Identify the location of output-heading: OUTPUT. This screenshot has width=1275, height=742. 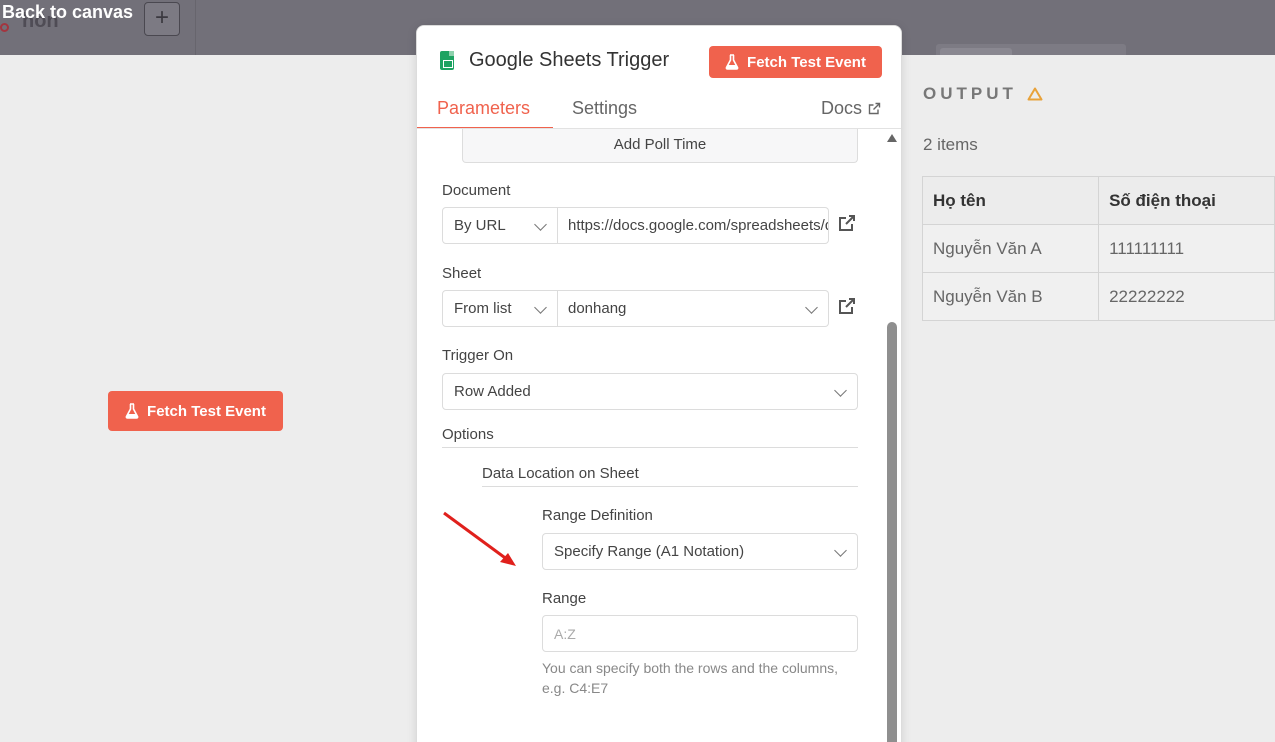
(983, 94).